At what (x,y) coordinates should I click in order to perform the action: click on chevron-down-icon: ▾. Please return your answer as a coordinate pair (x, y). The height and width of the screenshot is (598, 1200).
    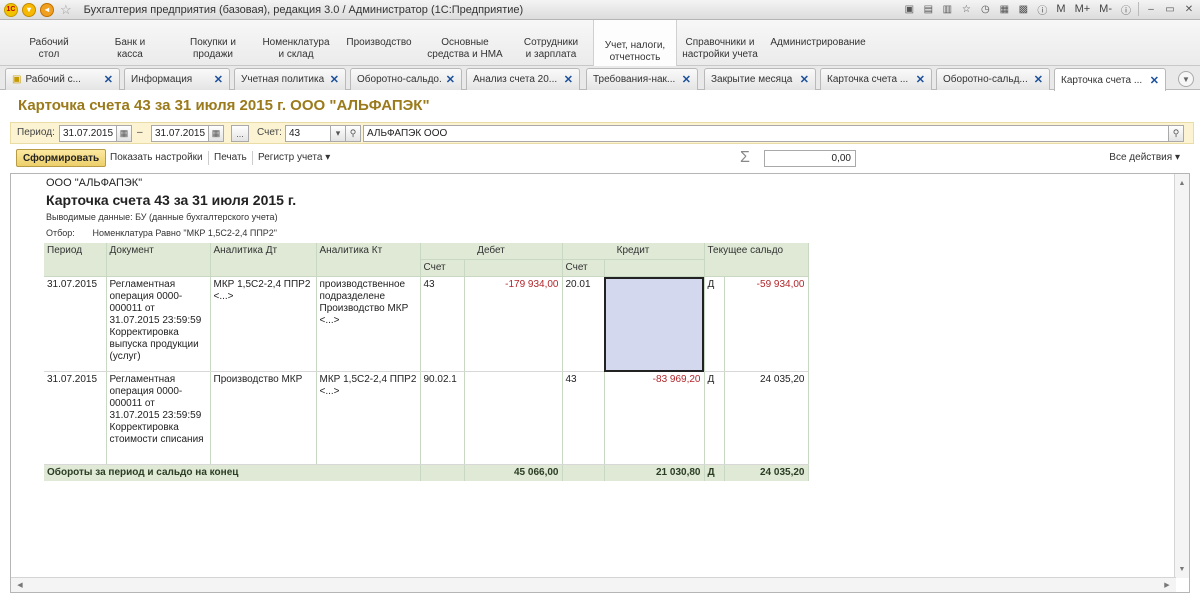
    Looking at the image, I should click on (1177, 157).